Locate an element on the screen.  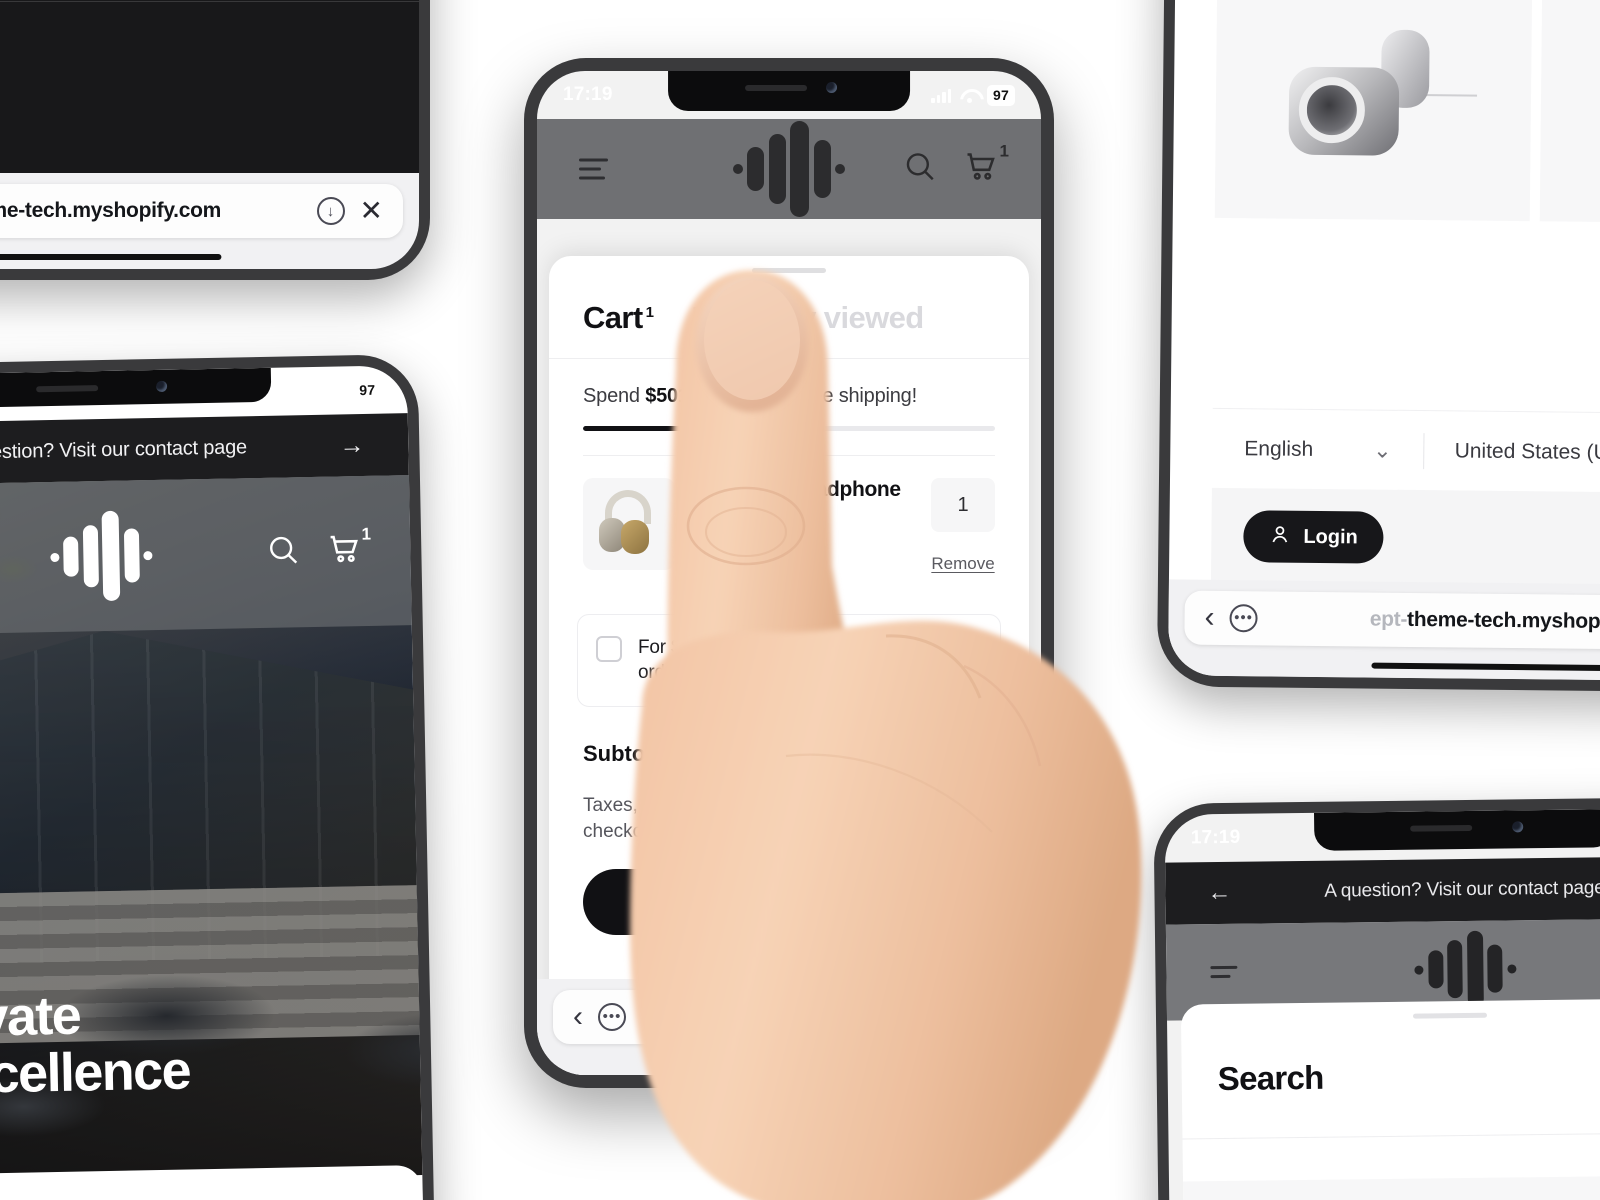
home-indicator-a is located at coordinates (111, 257).